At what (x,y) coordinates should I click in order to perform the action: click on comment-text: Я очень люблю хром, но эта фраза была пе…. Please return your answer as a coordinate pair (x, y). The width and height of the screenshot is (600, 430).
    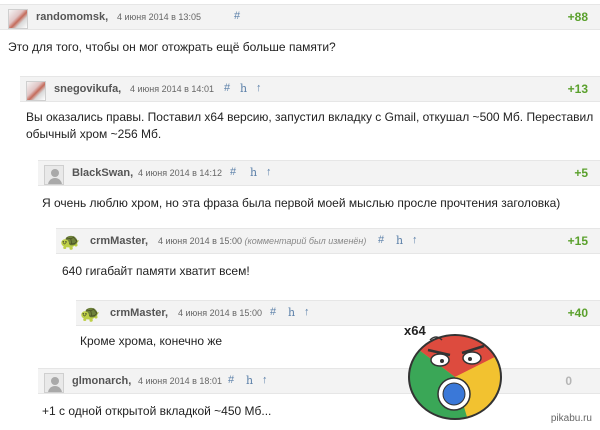
    Looking at the image, I should click on (301, 203).